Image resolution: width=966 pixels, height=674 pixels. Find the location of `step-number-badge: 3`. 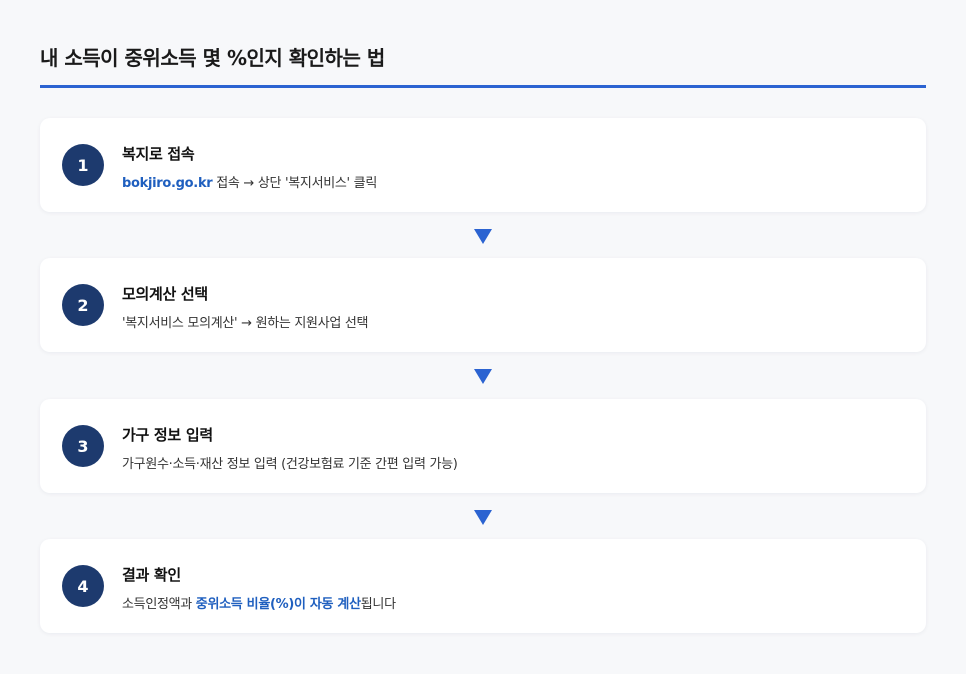

step-number-badge: 3 is located at coordinates (83, 446).